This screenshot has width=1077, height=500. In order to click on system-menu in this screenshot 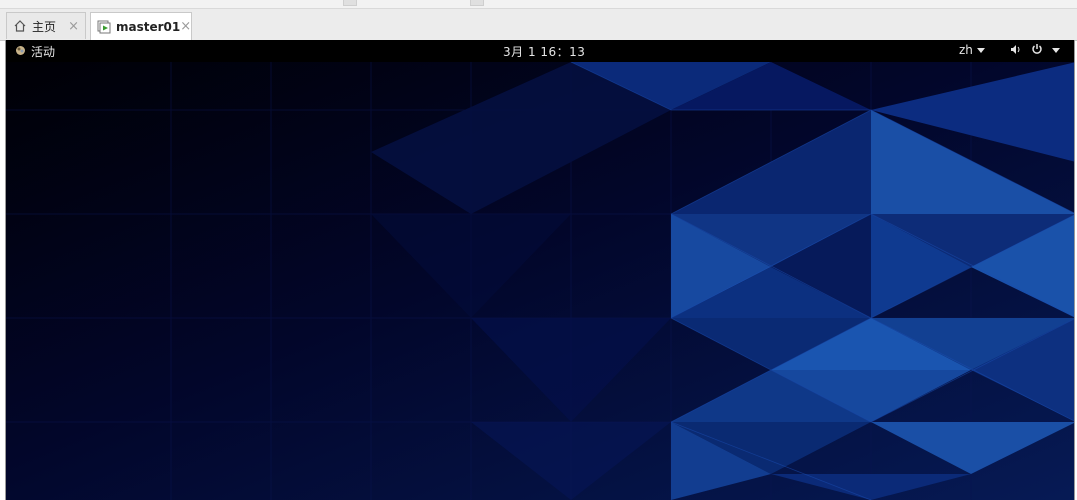, I will do `click(1035, 50)`.